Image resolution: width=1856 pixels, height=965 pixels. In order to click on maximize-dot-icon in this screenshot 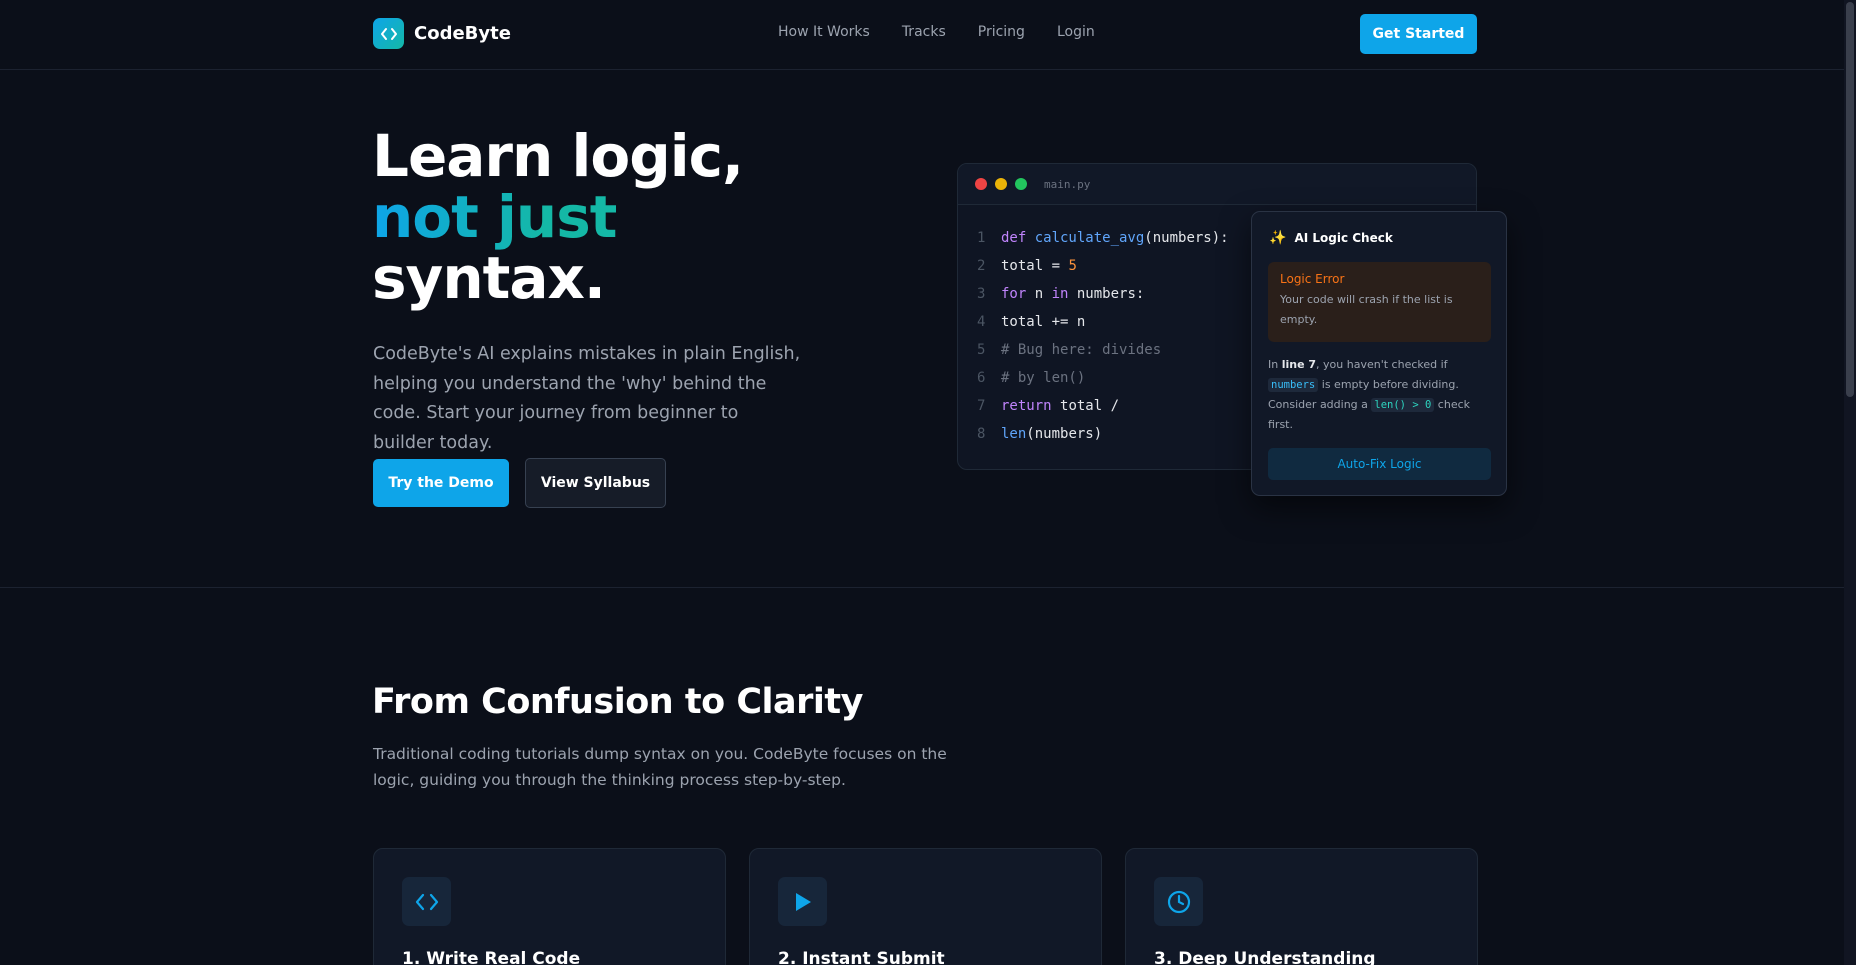, I will do `click(1021, 184)`.